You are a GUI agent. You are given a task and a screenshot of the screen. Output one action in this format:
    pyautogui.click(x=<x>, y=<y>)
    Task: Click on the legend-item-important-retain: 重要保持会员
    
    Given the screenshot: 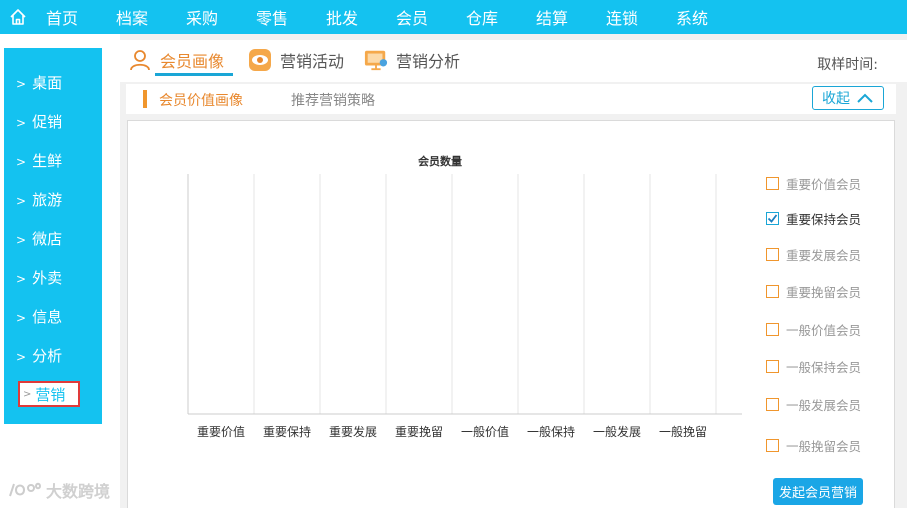 What is the action you would take?
    pyautogui.click(x=821, y=218)
    